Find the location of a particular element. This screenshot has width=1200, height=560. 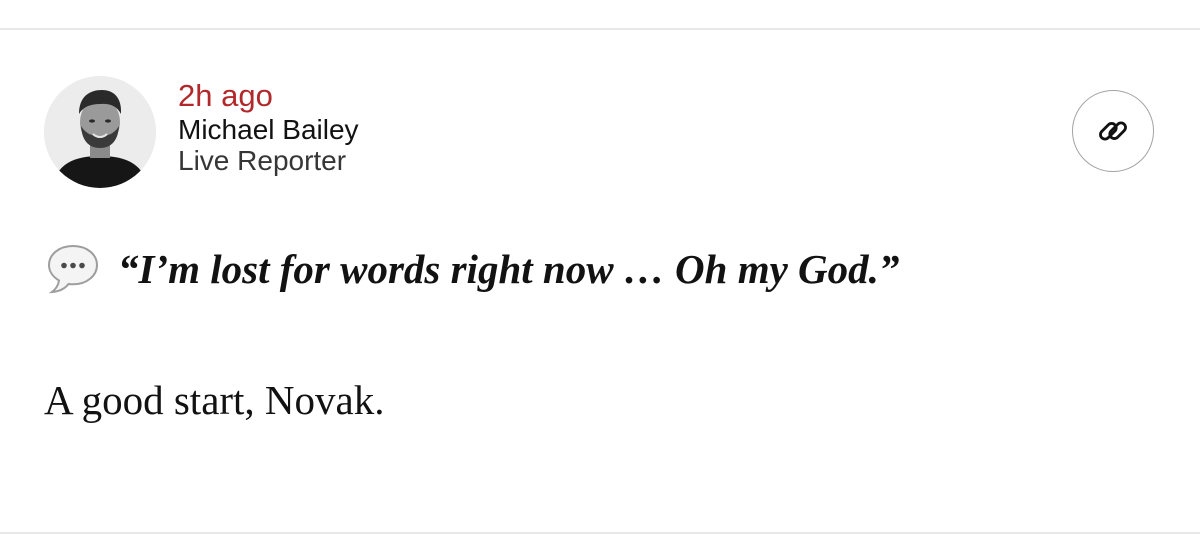

post-body: A good start, Novak. is located at coordinates (214, 400).